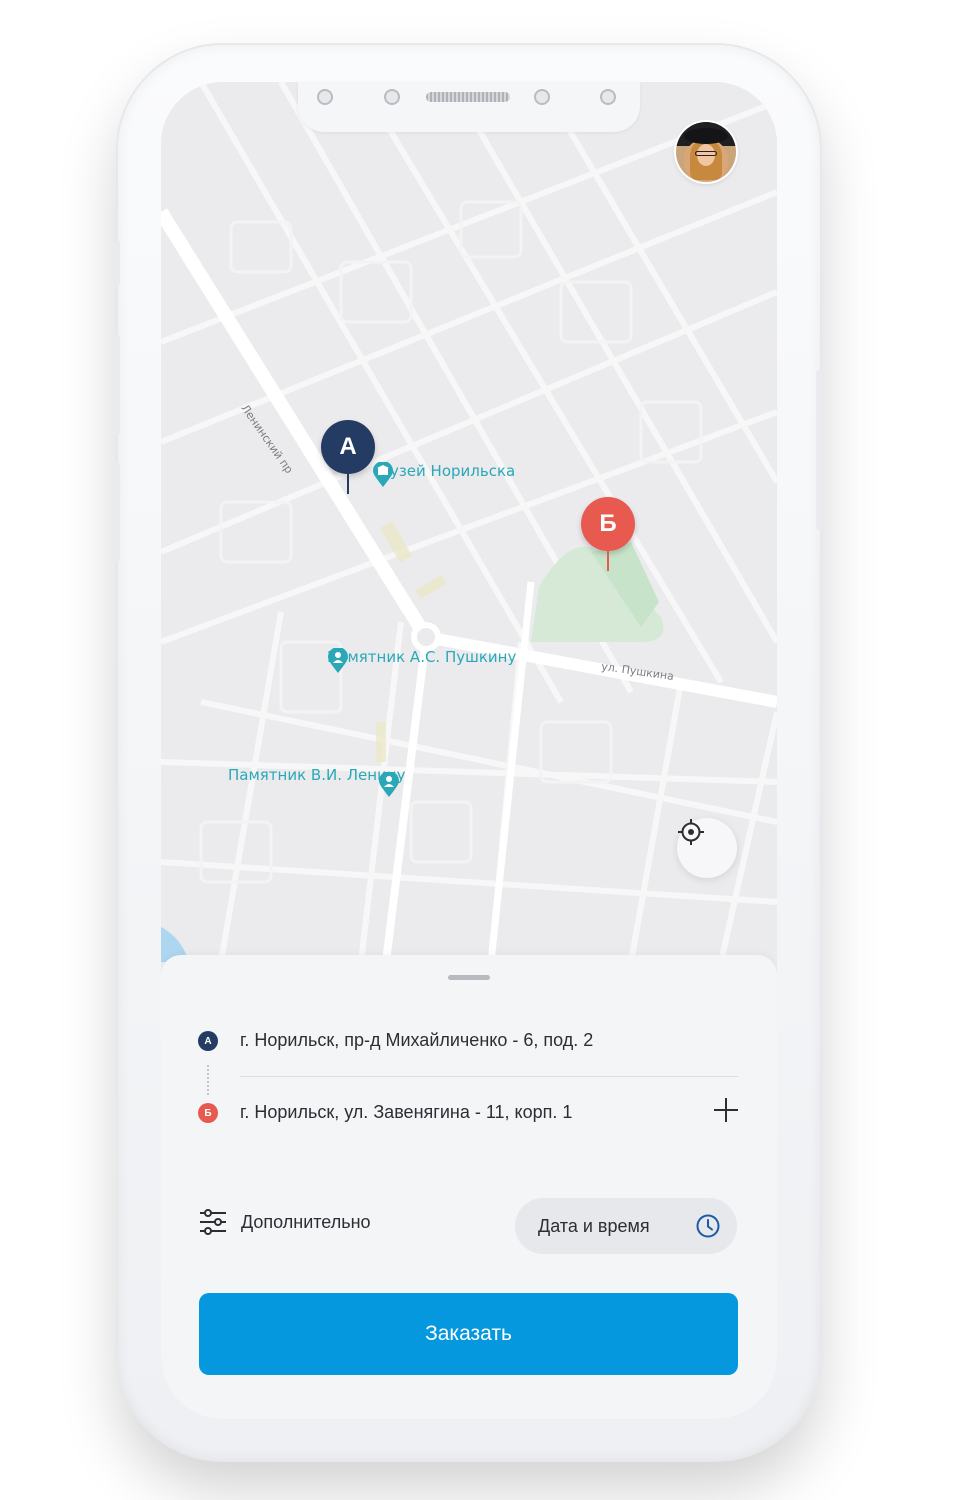  What do you see at coordinates (691, 832) in the screenshot?
I see `crosshair-icon` at bounding box center [691, 832].